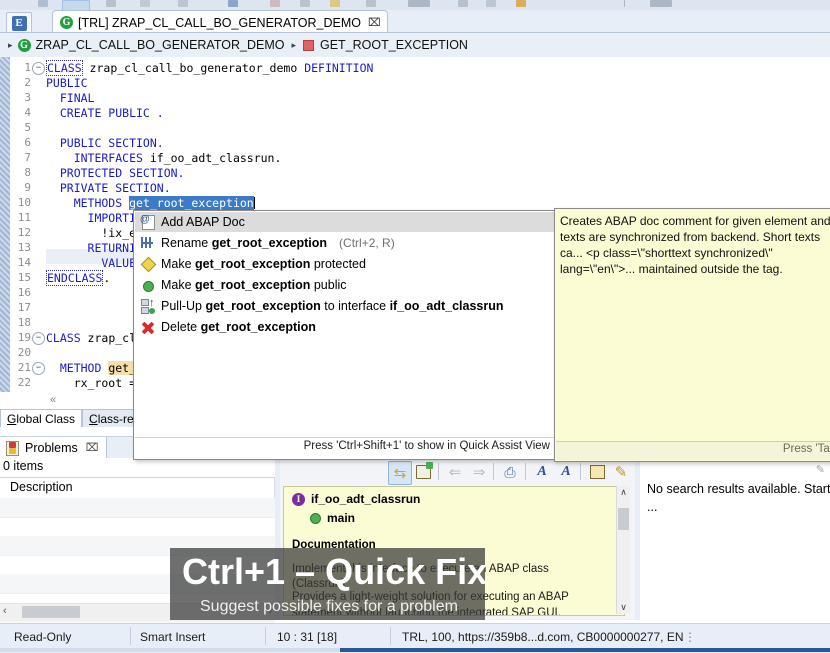 The width and height of the screenshot is (830, 653). What do you see at coordinates (693, 450) in the screenshot?
I see `quick-fix-description-footer: Press 'Tab' from pr` at bounding box center [693, 450].